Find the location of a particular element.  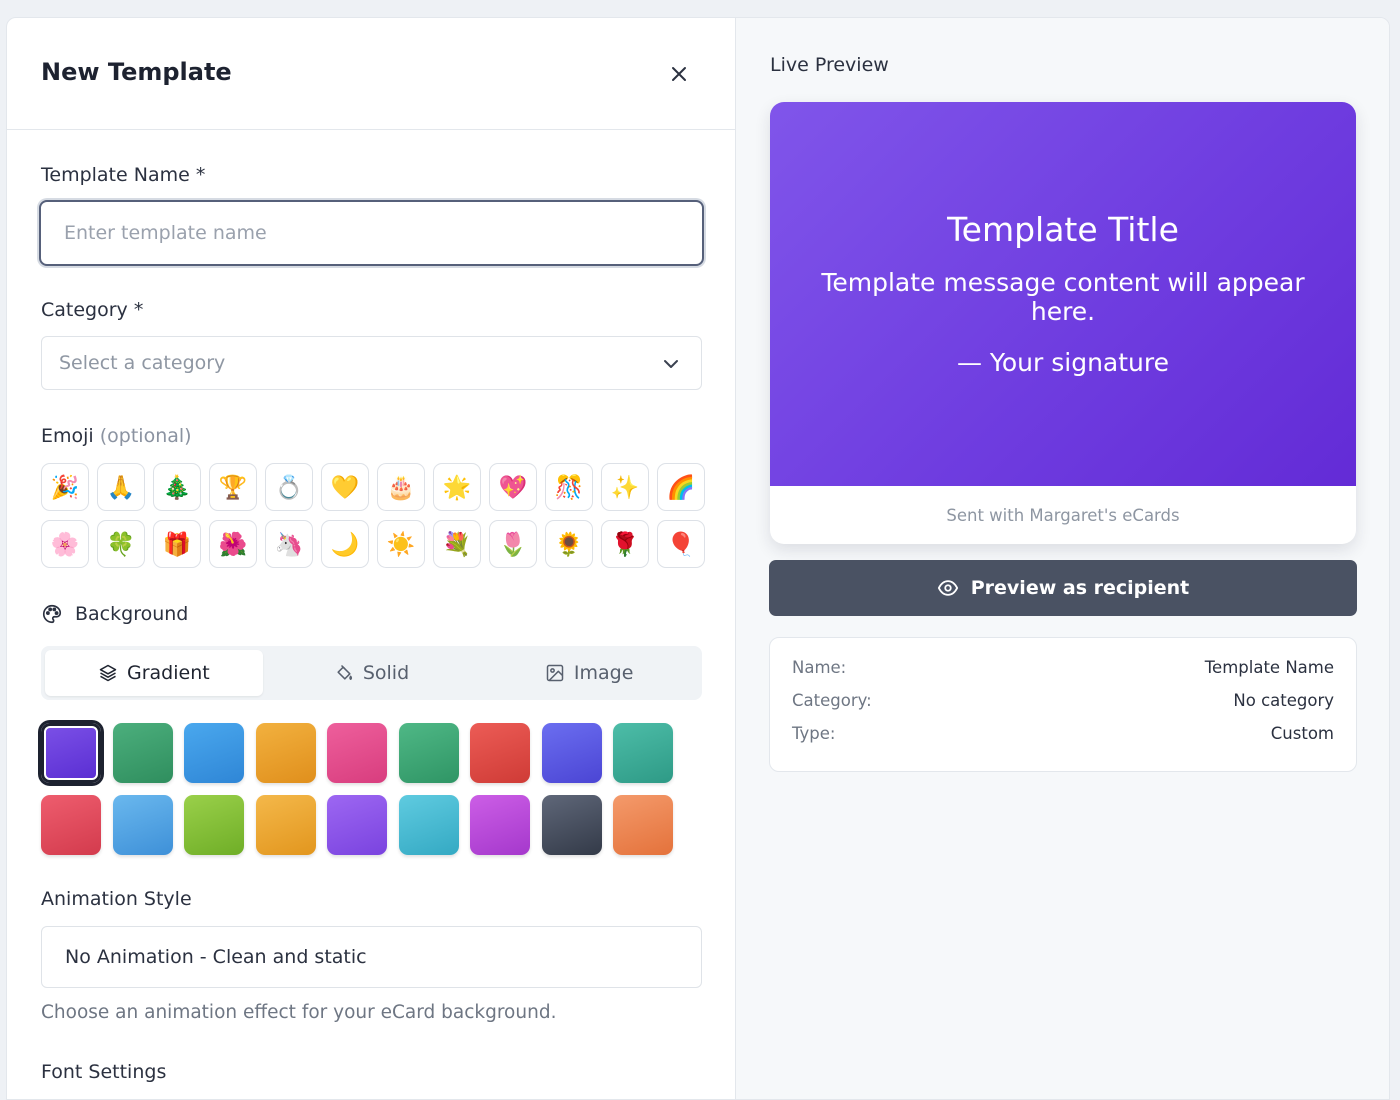

emoji-option: 🌻 is located at coordinates (569, 544).